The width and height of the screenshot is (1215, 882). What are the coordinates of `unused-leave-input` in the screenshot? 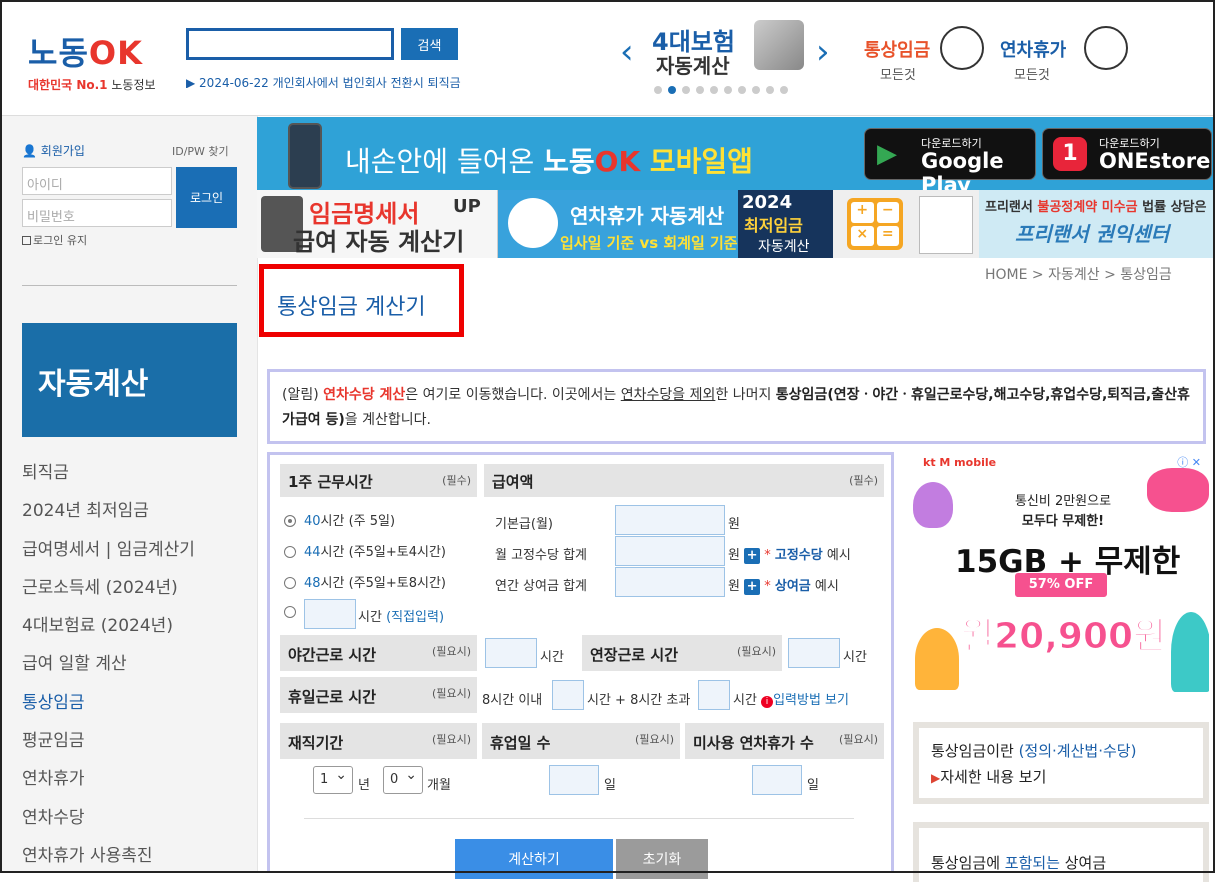 It's located at (777, 780).